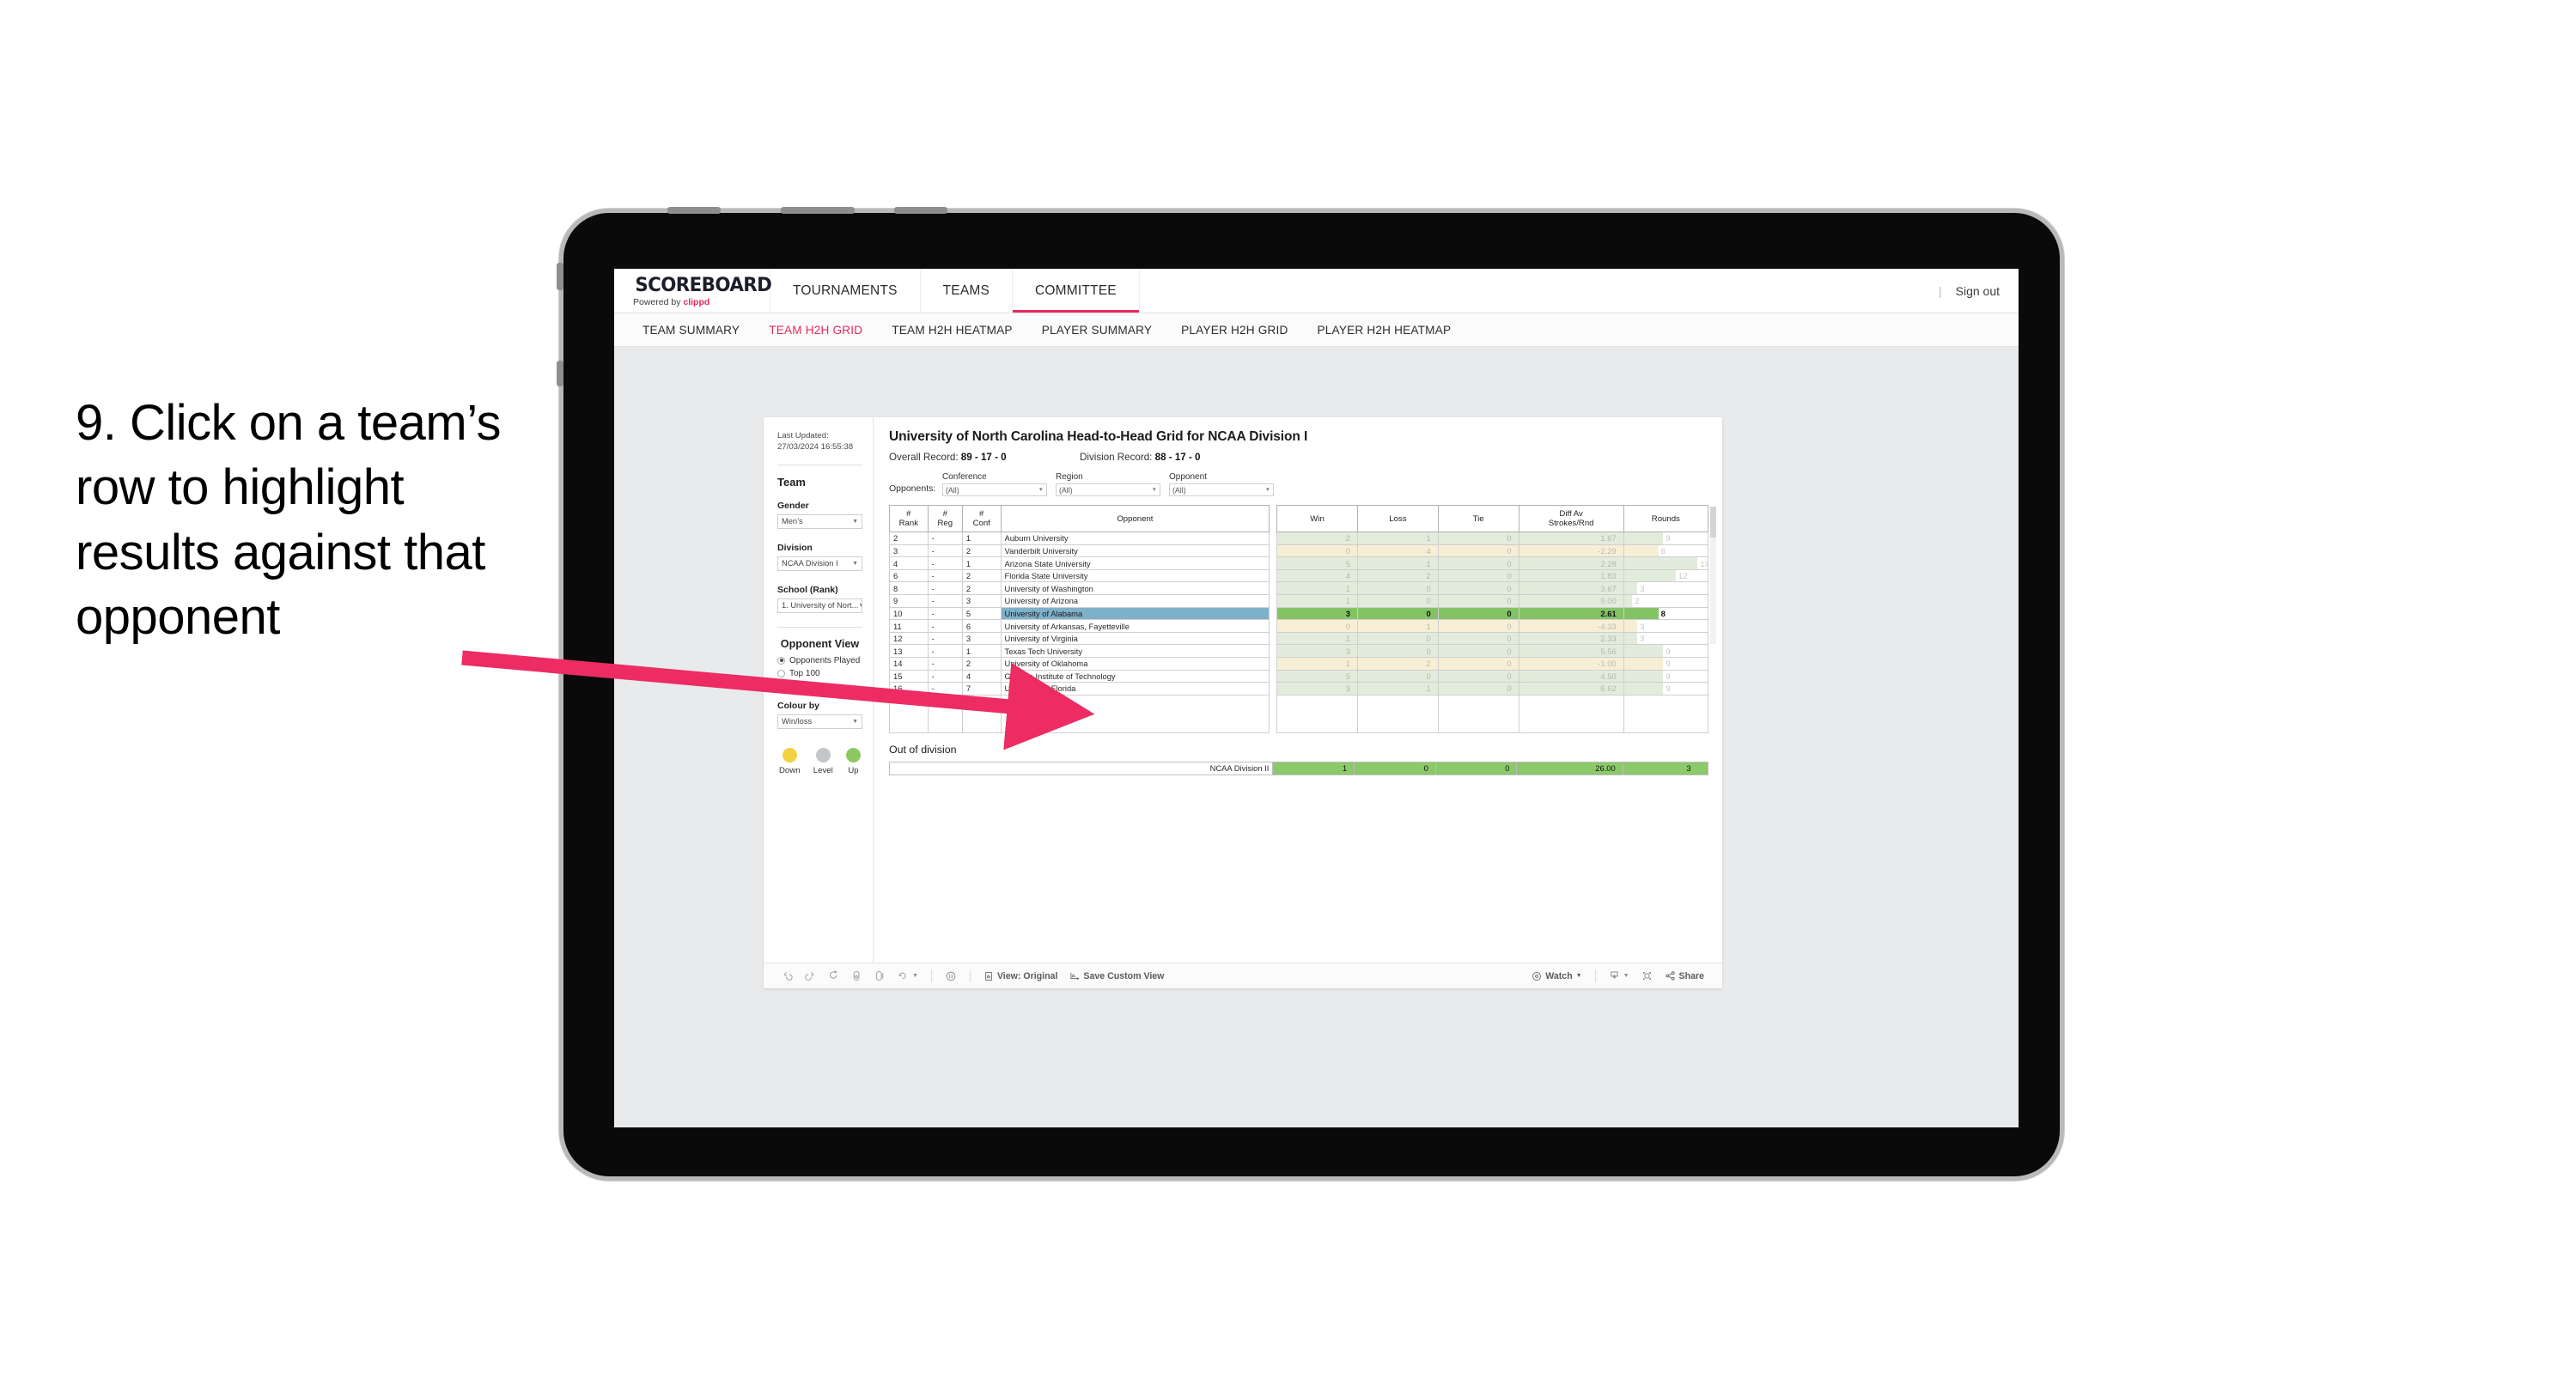 This screenshot has height=1385, width=2576. I want to click on cell-win: 4, so click(1317, 575).